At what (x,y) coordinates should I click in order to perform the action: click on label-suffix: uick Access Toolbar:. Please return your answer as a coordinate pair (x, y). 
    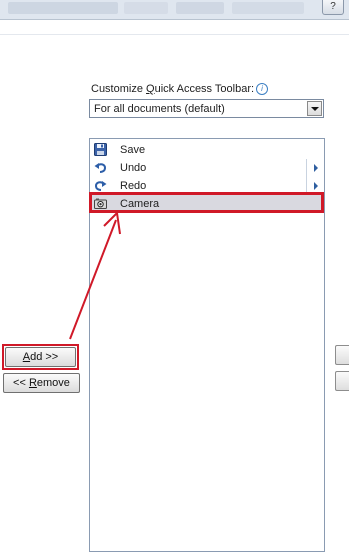
    Looking at the image, I should click on (204, 89).